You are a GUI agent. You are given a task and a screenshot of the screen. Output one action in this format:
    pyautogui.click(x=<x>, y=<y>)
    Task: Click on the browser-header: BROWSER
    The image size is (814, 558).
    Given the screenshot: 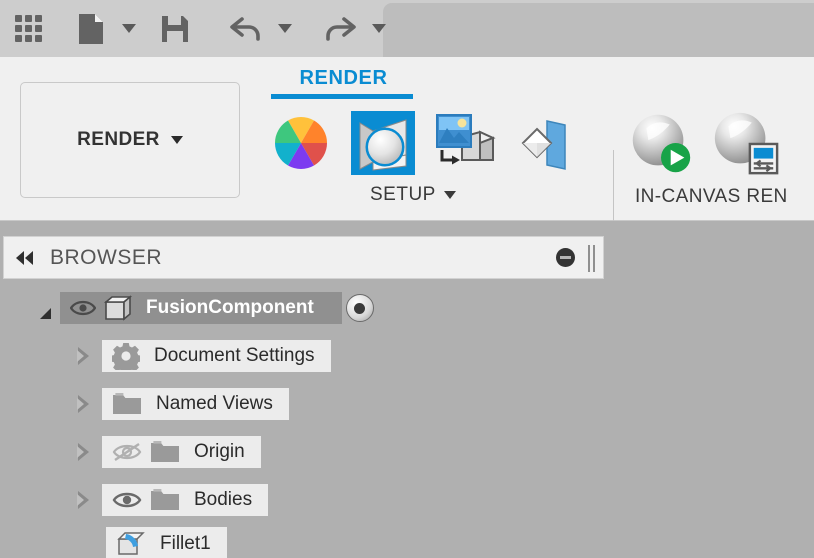 What is the action you would take?
    pyautogui.click(x=303, y=257)
    